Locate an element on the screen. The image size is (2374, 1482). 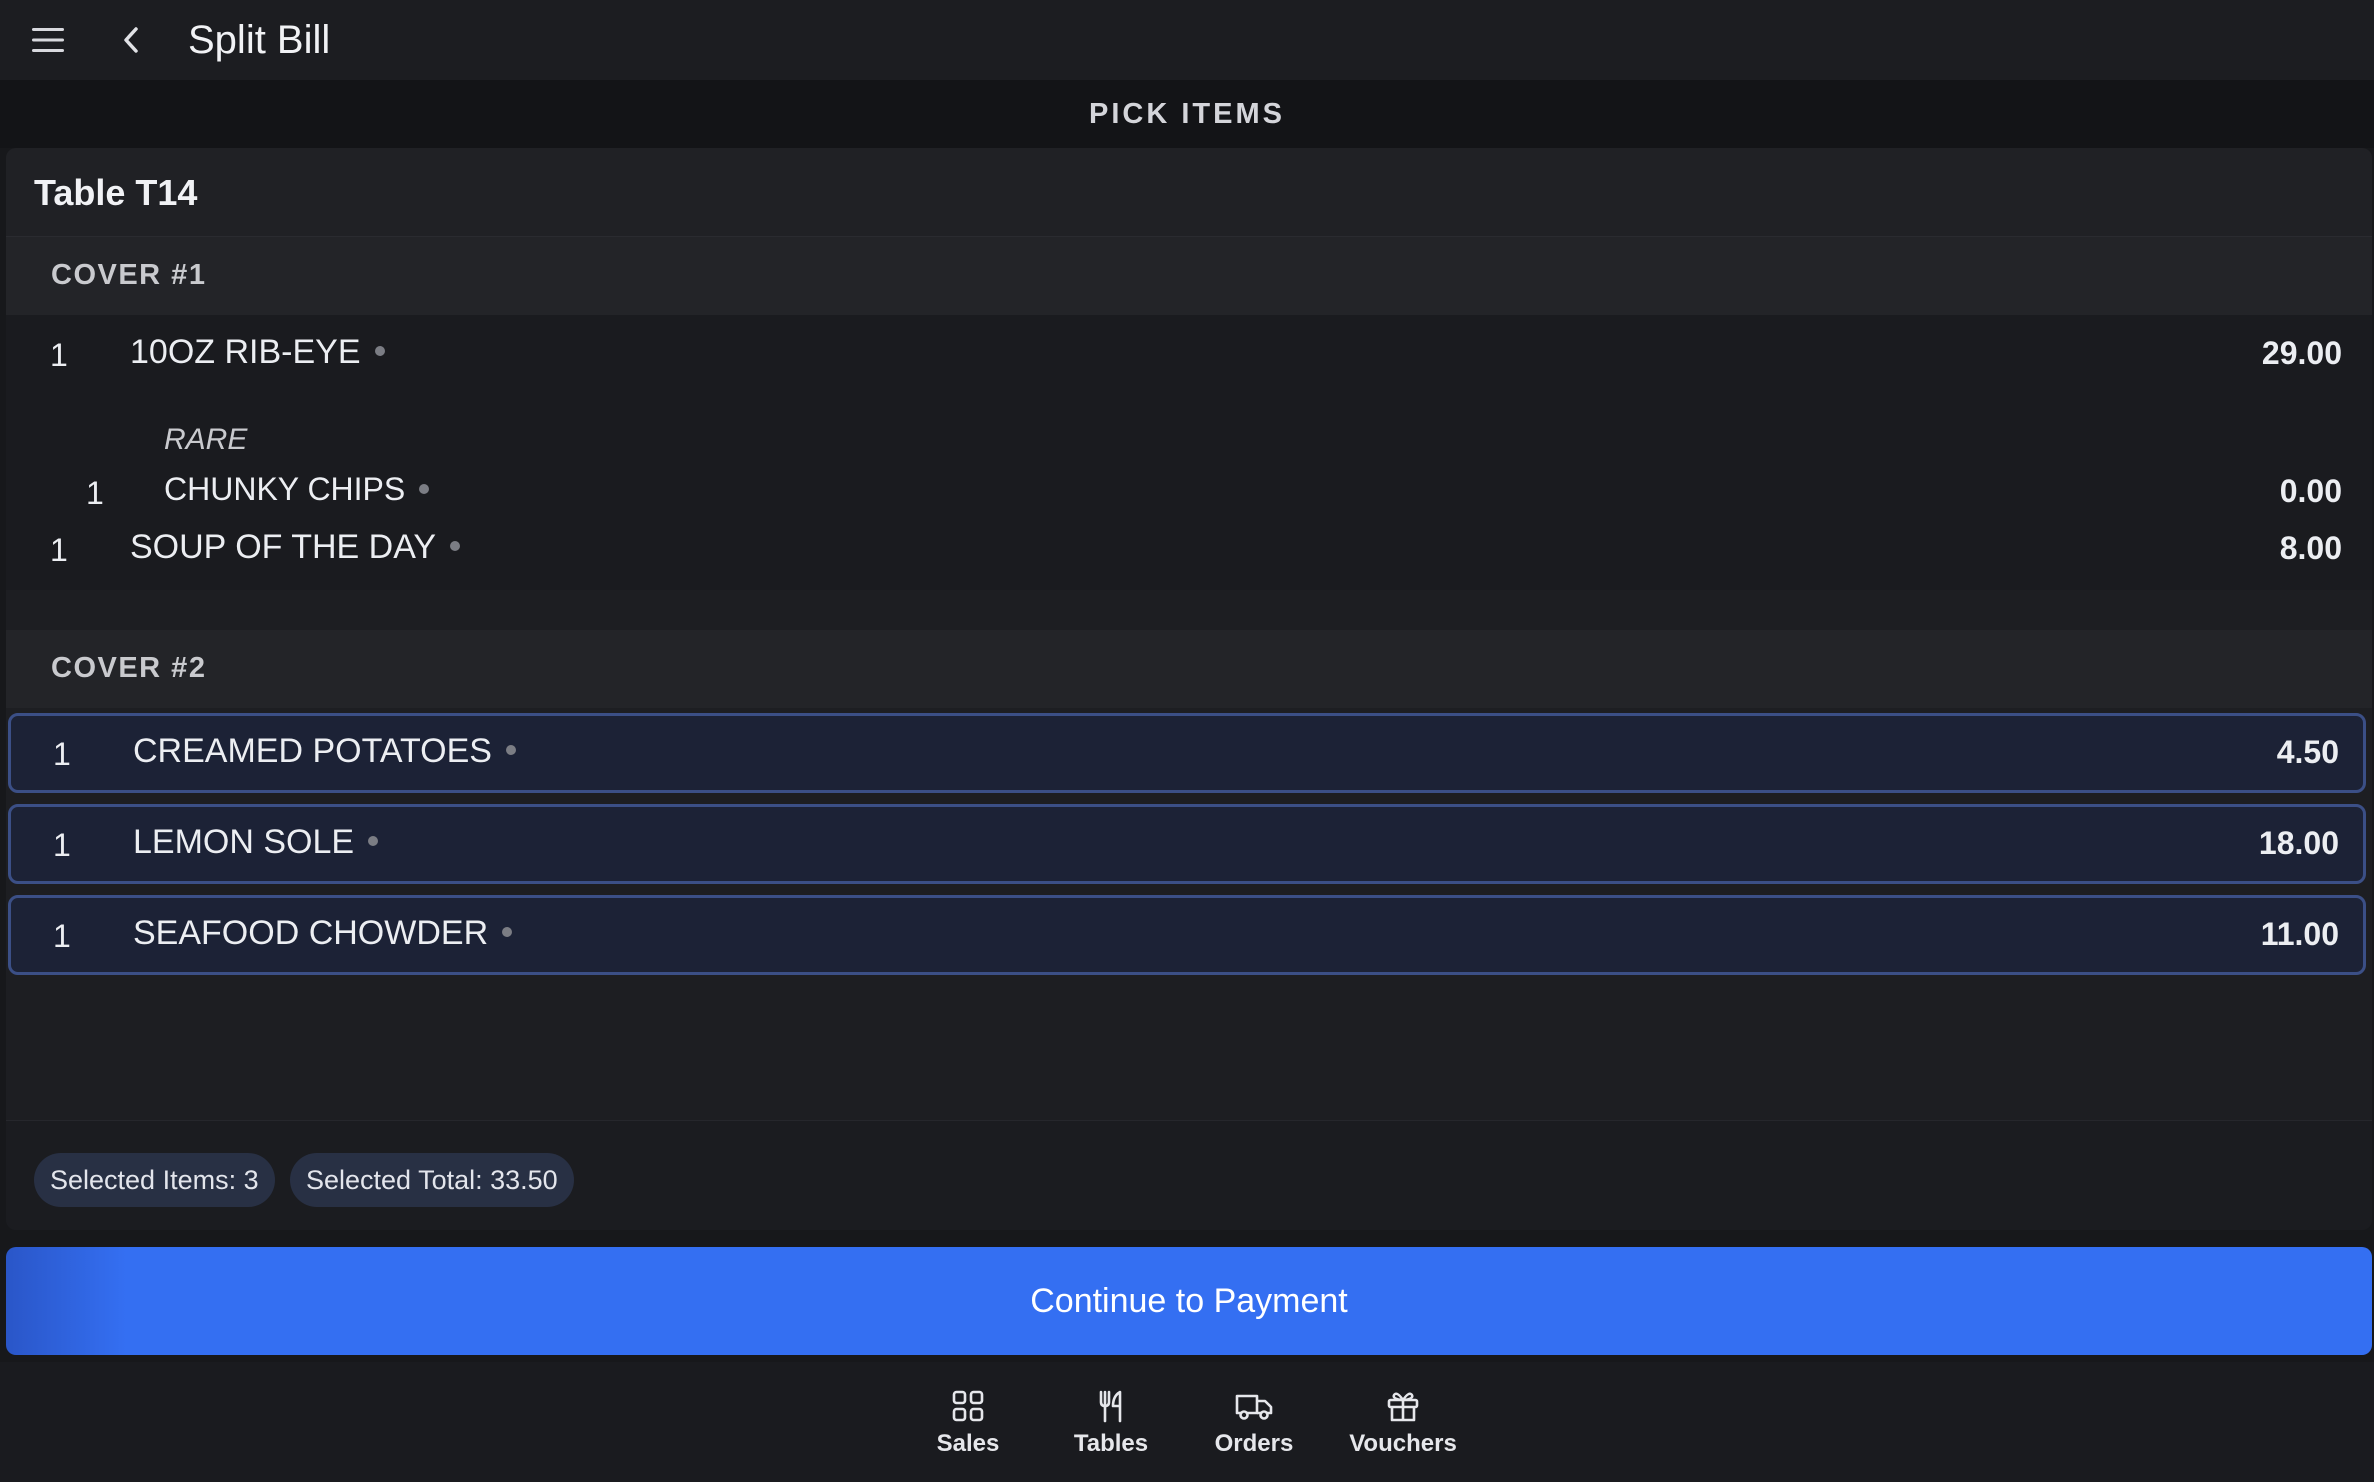
item-name: CHUNKY CHIPS is located at coordinates (297, 489).